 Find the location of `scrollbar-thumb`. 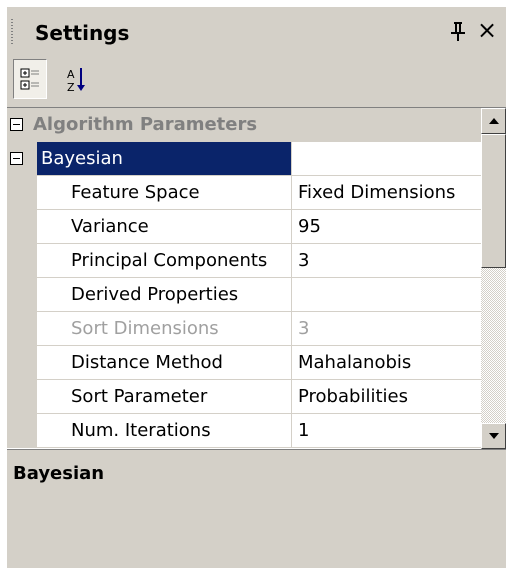

scrollbar-thumb is located at coordinates (493, 201).